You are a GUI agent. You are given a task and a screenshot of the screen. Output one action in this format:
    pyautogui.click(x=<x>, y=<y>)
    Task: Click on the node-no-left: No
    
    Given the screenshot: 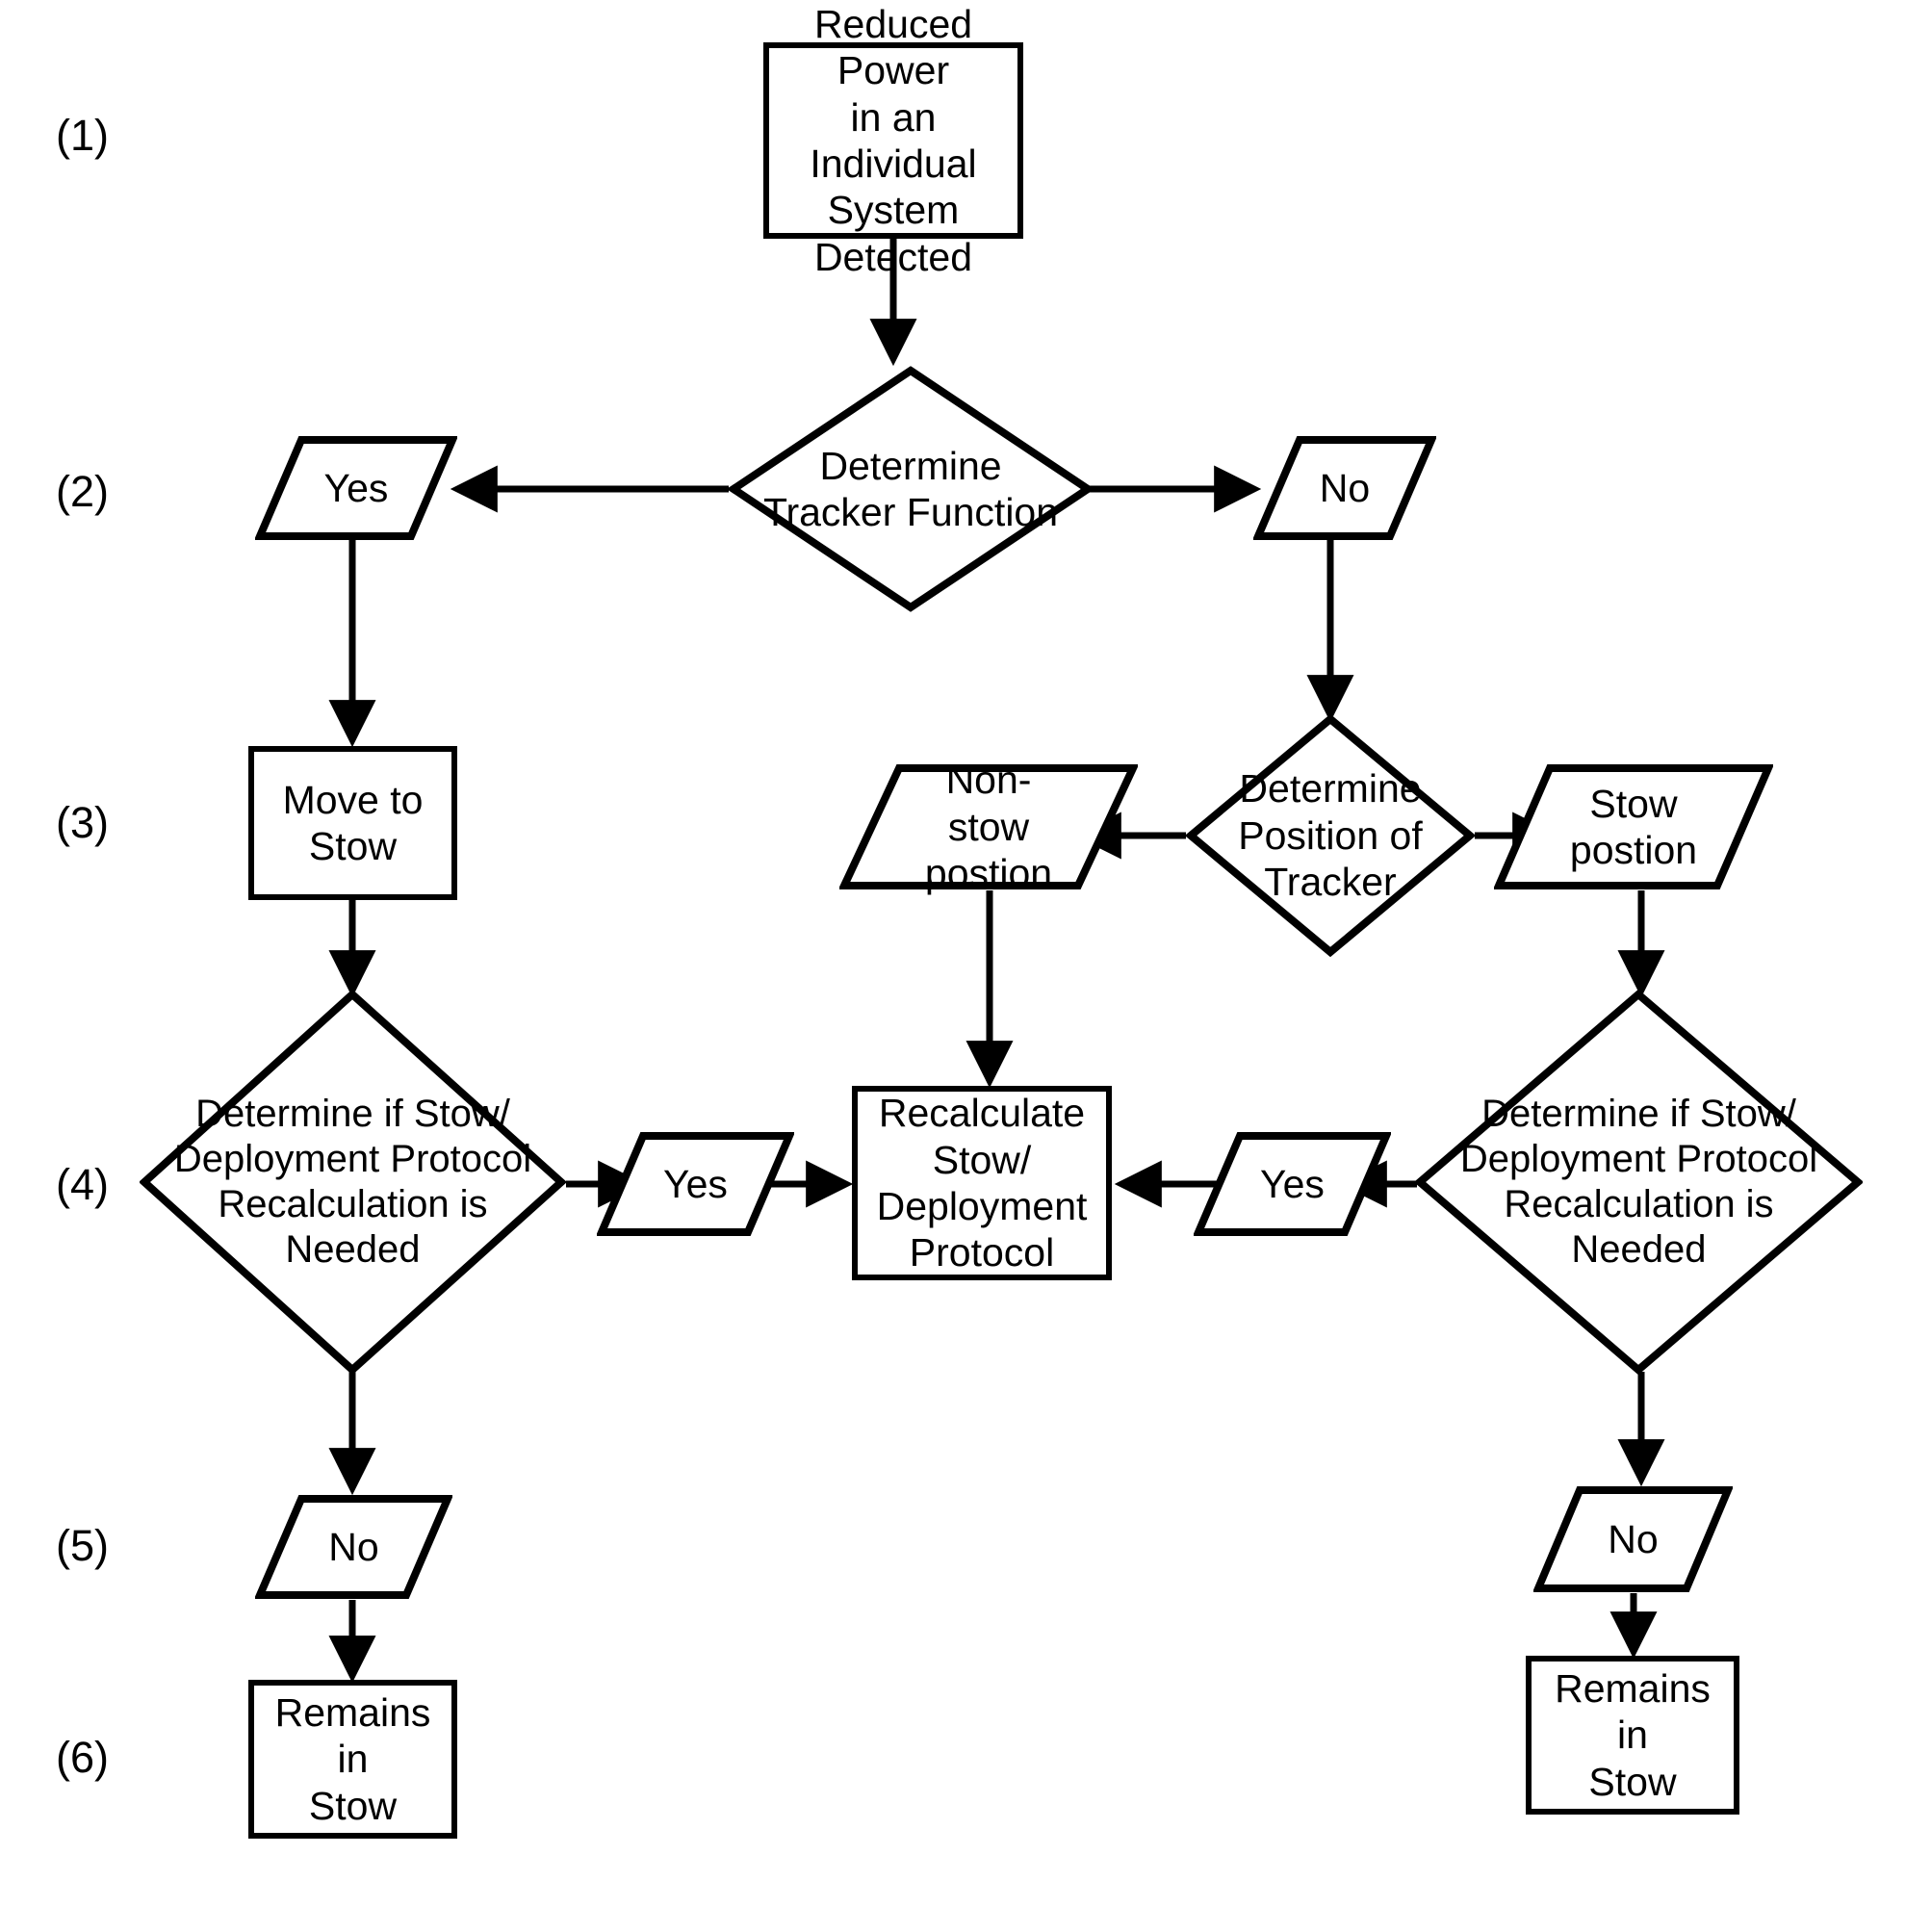 What is the action you would take?
    pyautogui.click(x=353, y=1547)
    